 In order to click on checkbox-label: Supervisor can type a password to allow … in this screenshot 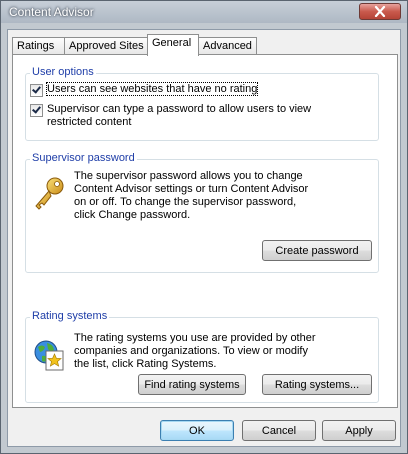, I will do `click(179, 115)`.